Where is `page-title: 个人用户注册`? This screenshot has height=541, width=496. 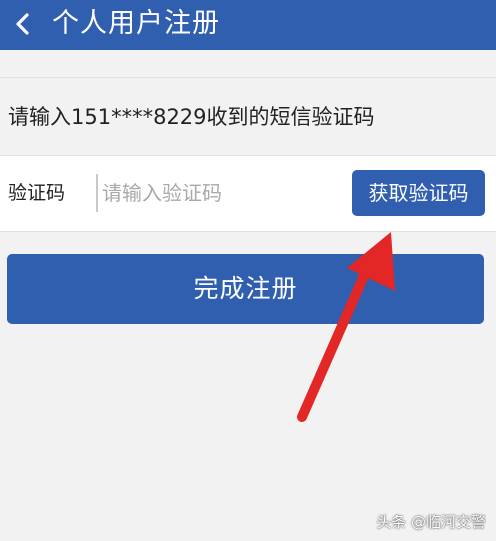 page-title: 个人用户注册 is located at coordinates (136, 23).